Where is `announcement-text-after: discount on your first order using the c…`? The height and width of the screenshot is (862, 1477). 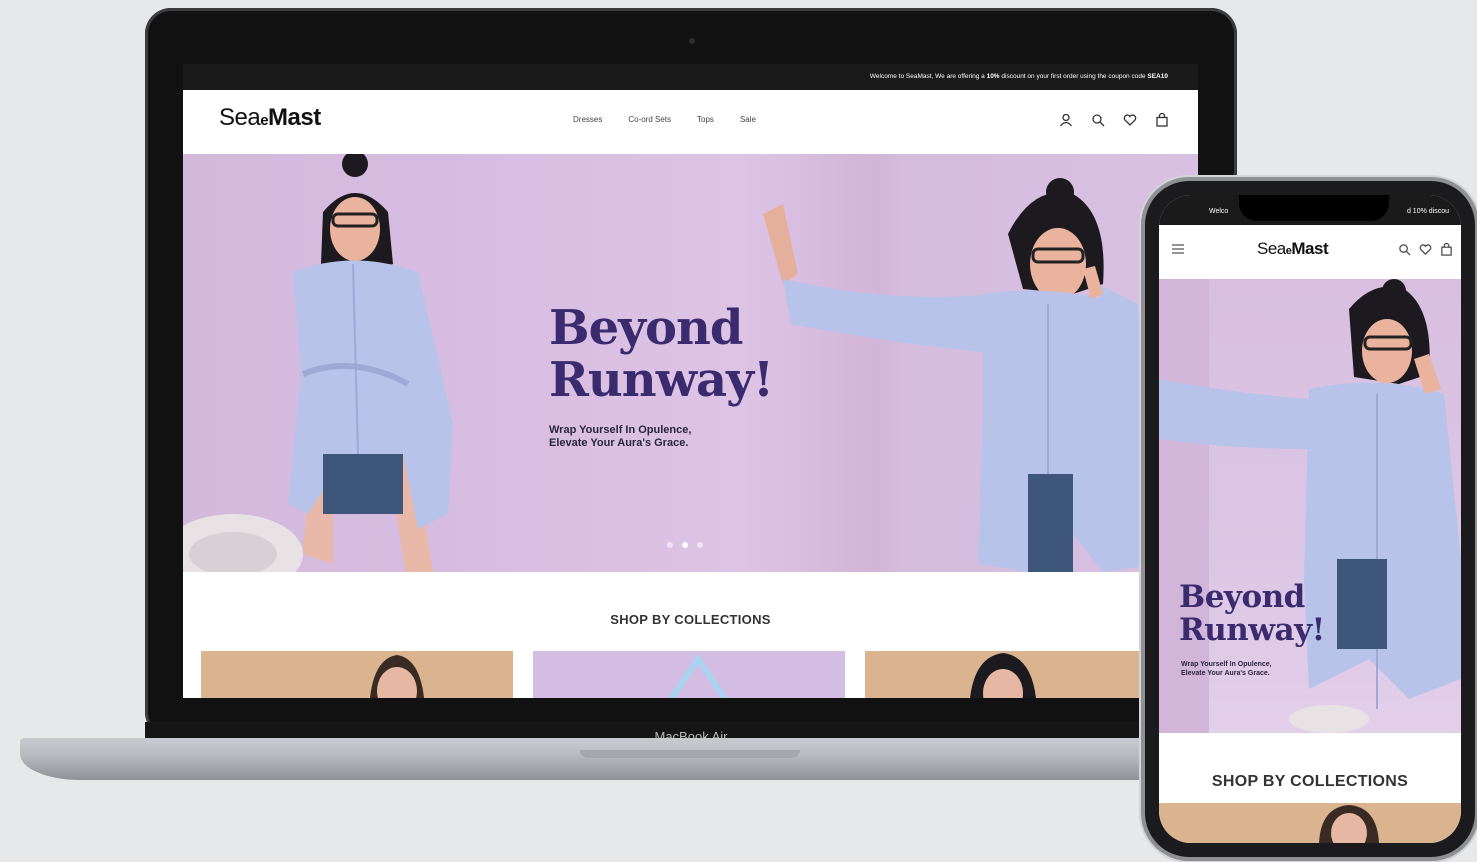
announcement-text-after: discount on your first order using the c… is located at coordinates (1073, 76).